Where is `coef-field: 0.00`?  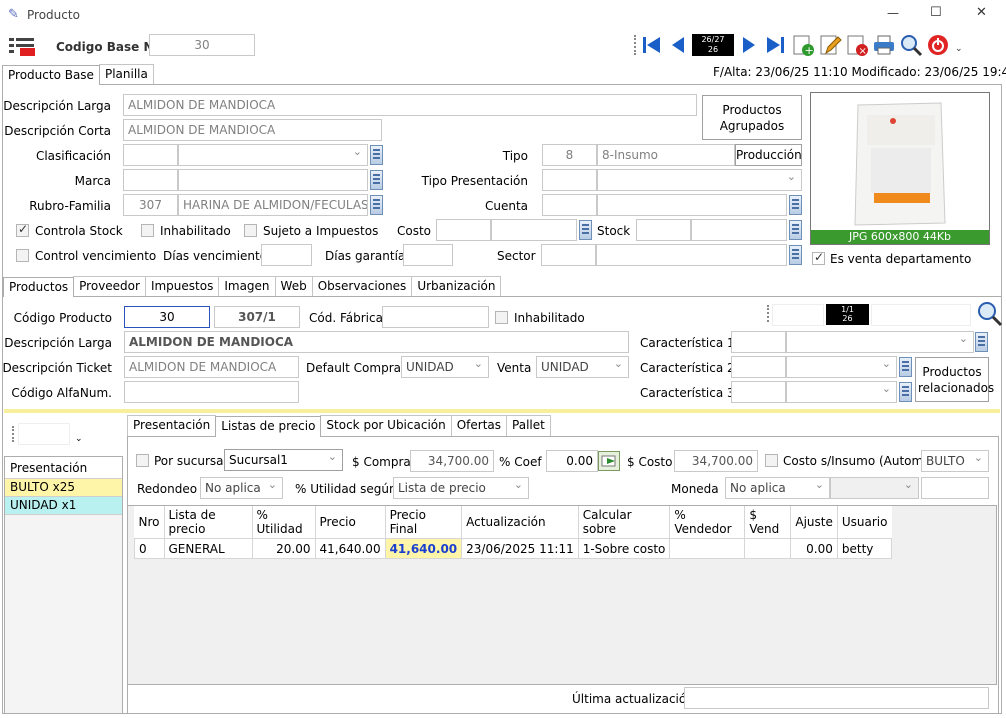 coef-field: 0.00 is located at coordinates (572, 461).